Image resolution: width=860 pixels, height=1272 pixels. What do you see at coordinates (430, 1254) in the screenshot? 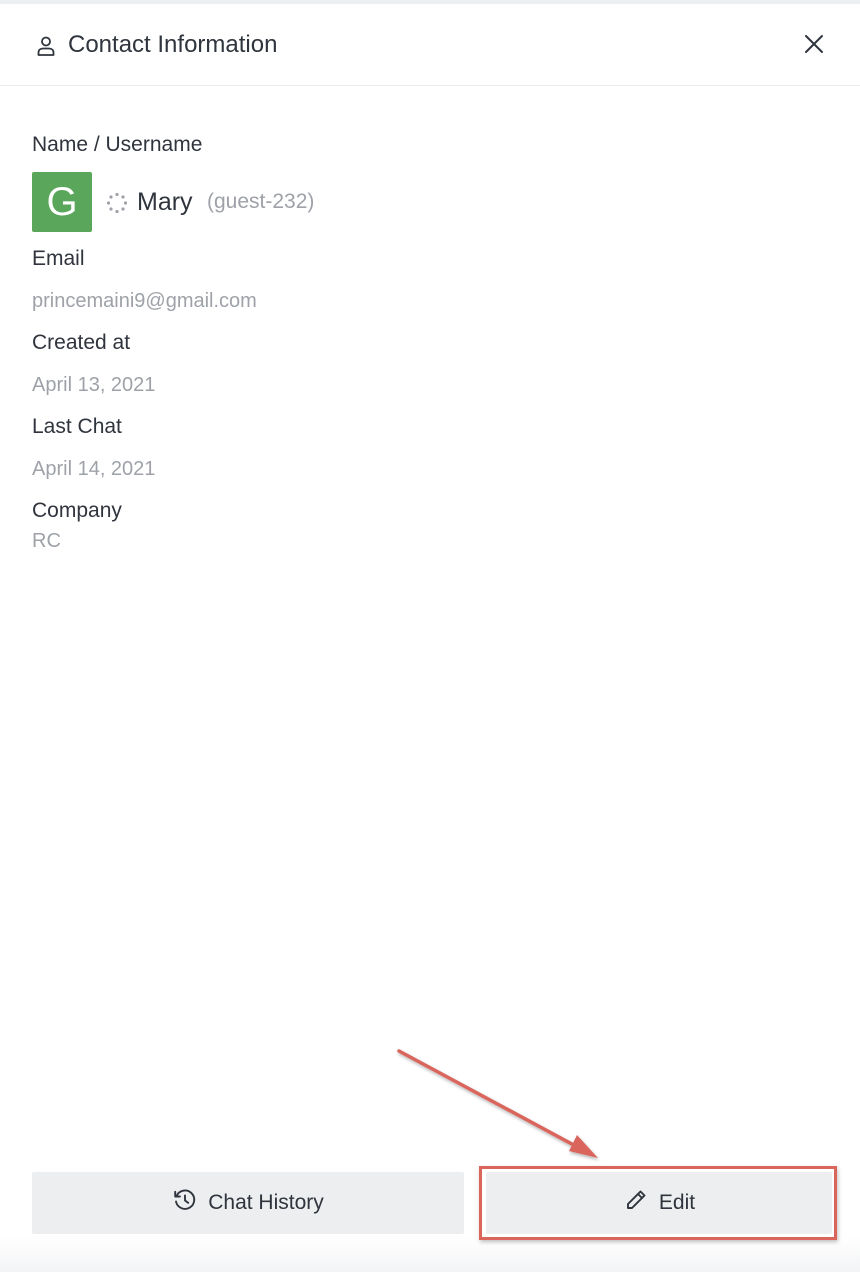
I see `footer-background` at bounding box center [430, 1254].